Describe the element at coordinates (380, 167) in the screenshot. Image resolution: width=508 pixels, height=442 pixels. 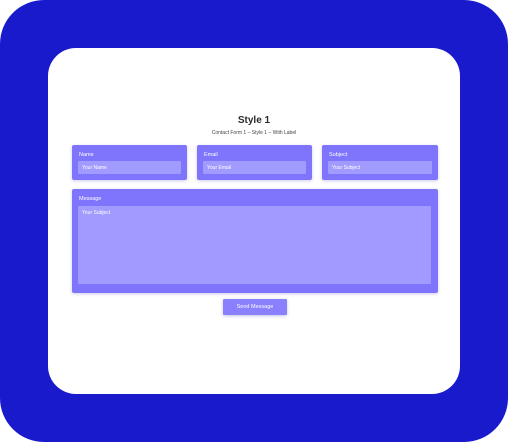
I see `subject-input: Your Subject` at that location.